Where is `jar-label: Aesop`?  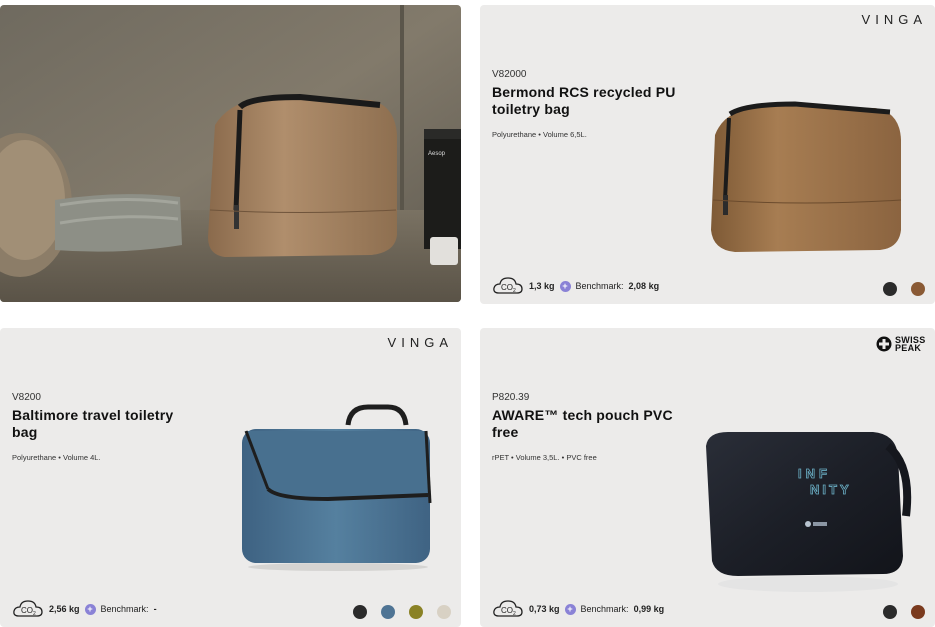 jar-label: Aesop is located at coordinates (437, 154).